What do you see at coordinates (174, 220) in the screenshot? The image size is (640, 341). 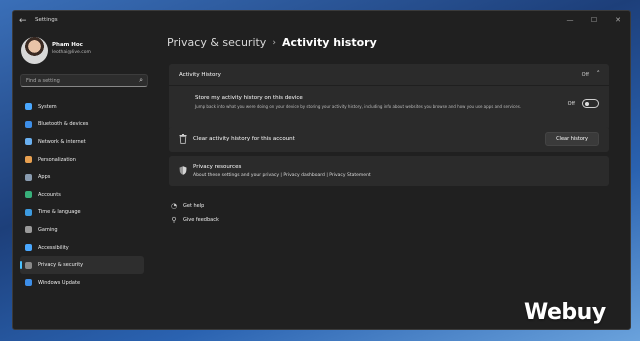 I see `feedback-icon: ⚲` at bounding box center [174, 220].